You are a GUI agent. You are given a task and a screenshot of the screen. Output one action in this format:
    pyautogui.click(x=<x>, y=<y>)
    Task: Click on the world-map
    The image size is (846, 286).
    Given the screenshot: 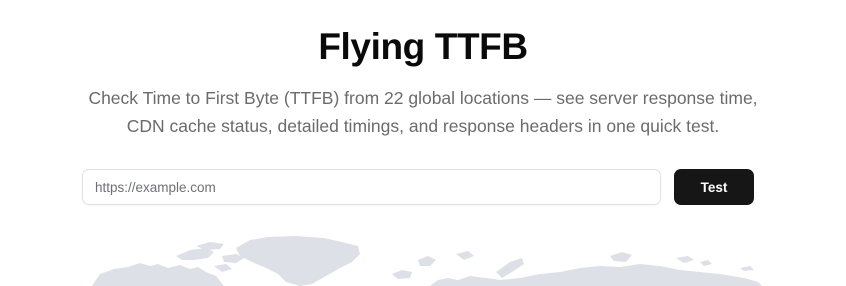 What is the action you would take?
    pyautogui.click(x=427, y=261)
    